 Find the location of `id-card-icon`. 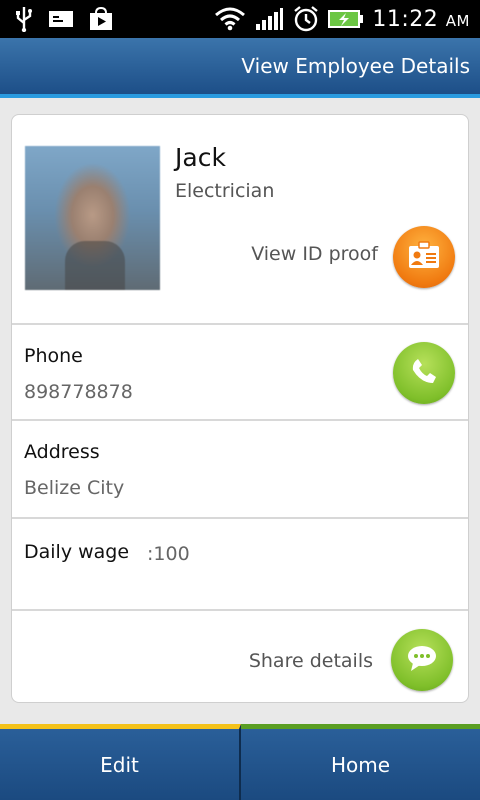

id-card-icon is located at coordinates (424, 257).